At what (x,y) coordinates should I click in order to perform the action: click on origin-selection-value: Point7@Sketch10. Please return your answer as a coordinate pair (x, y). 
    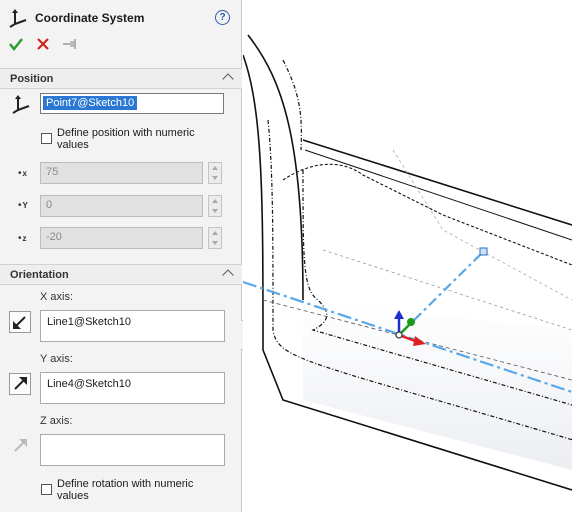
    Looking at the image, I should click on (90, 103).